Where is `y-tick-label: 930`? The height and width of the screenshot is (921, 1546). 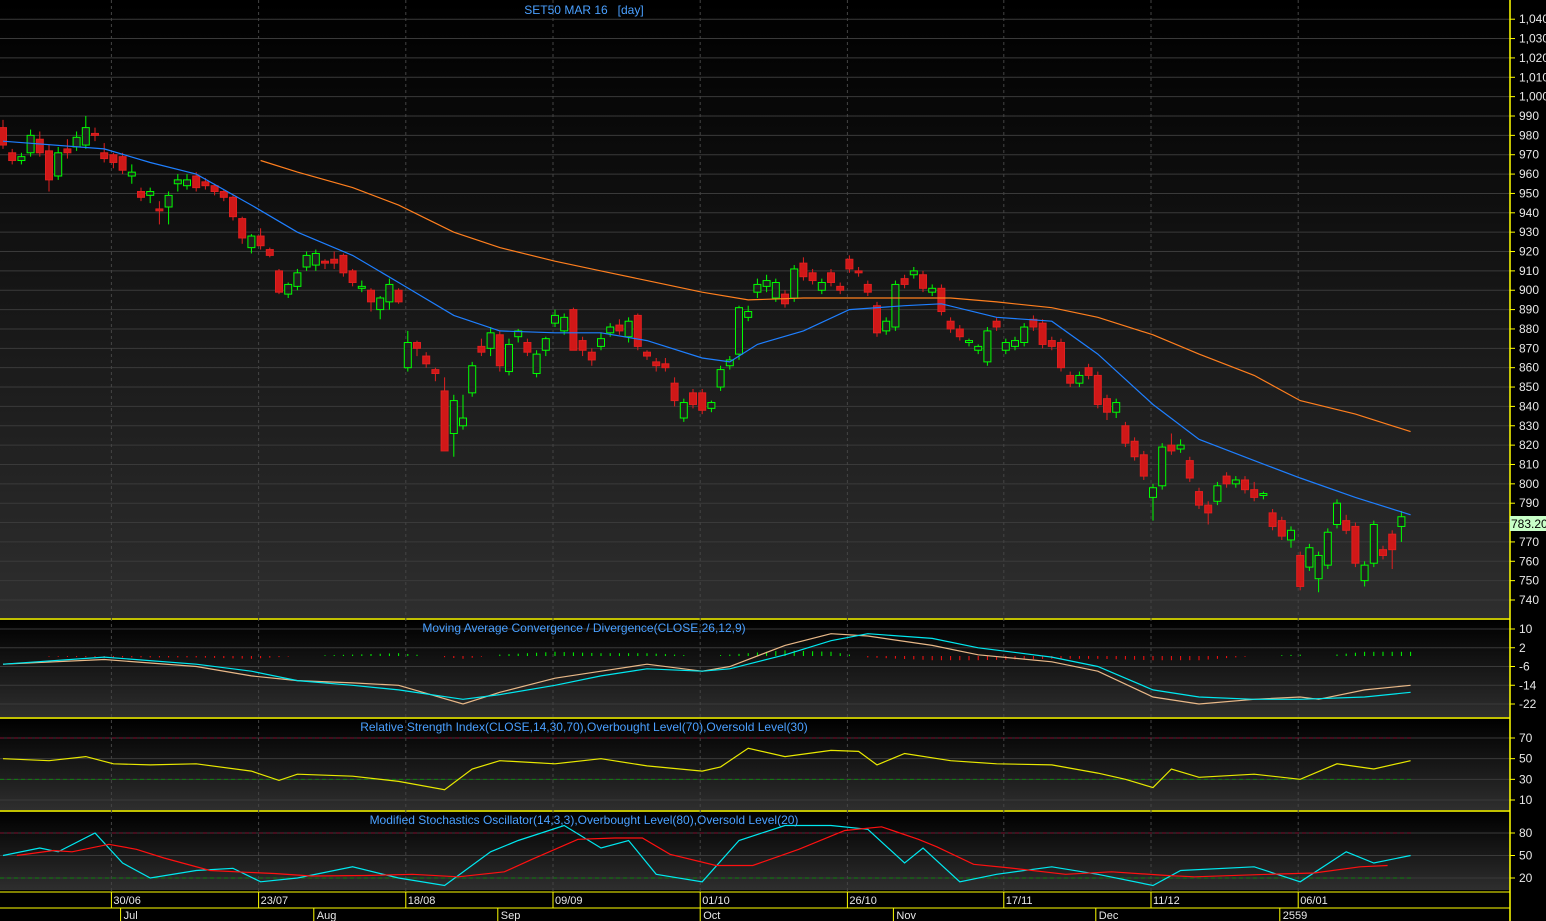
y-tick-label: 930 is located at coordinates (1529, 232).